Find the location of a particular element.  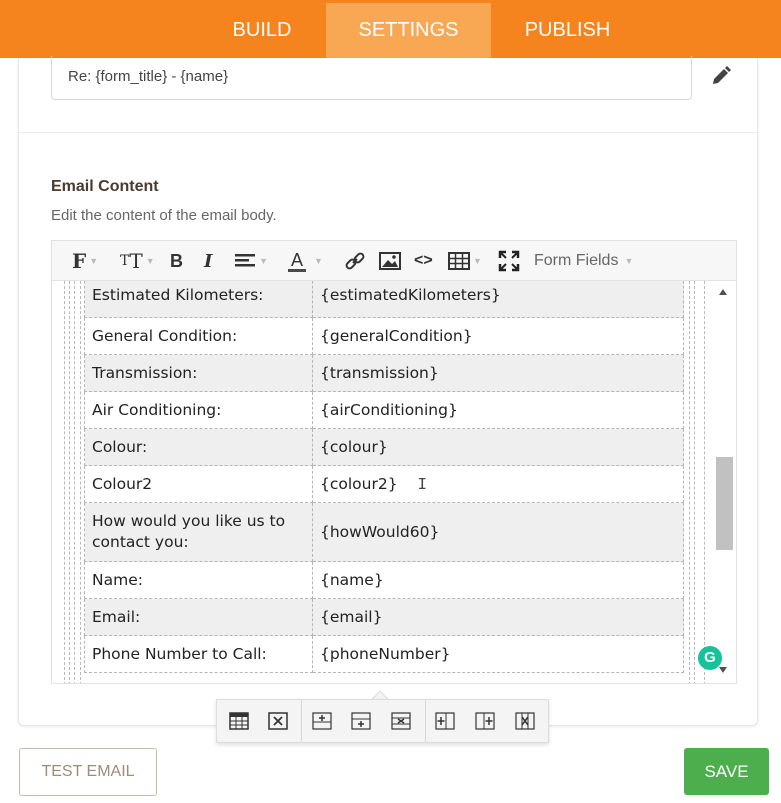

insert-column-left-icon is located at coordinates (445, 721).